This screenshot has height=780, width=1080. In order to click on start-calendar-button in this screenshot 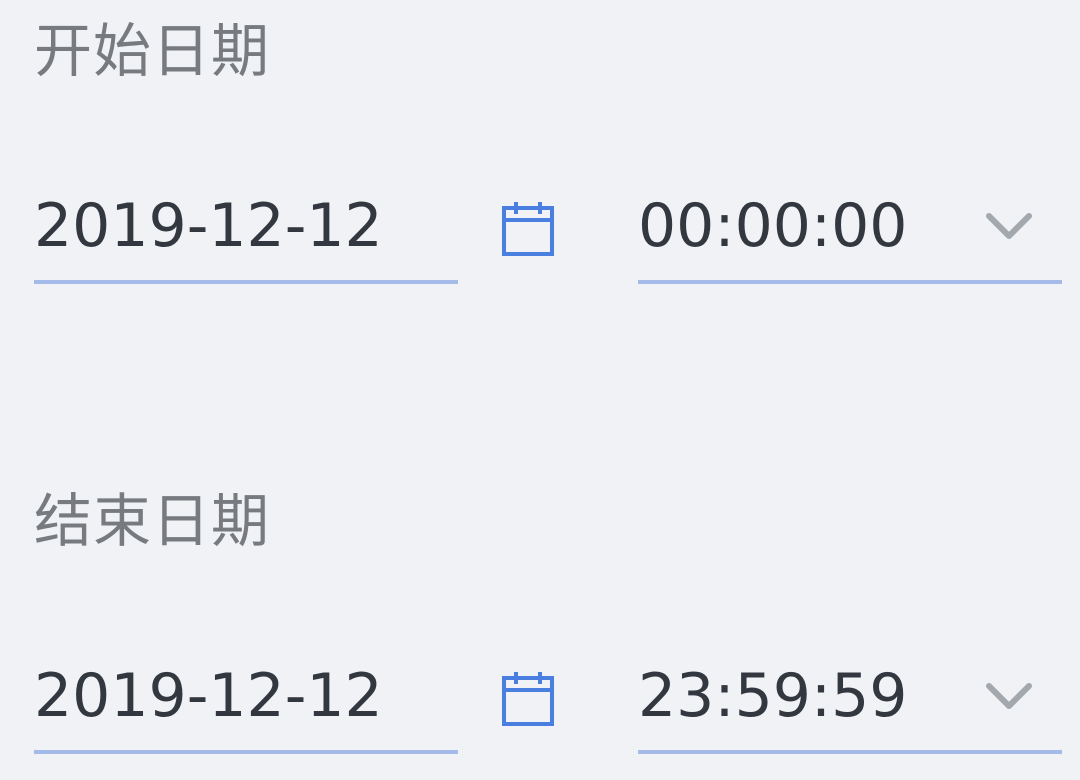, I will do `click(528, 229)`.